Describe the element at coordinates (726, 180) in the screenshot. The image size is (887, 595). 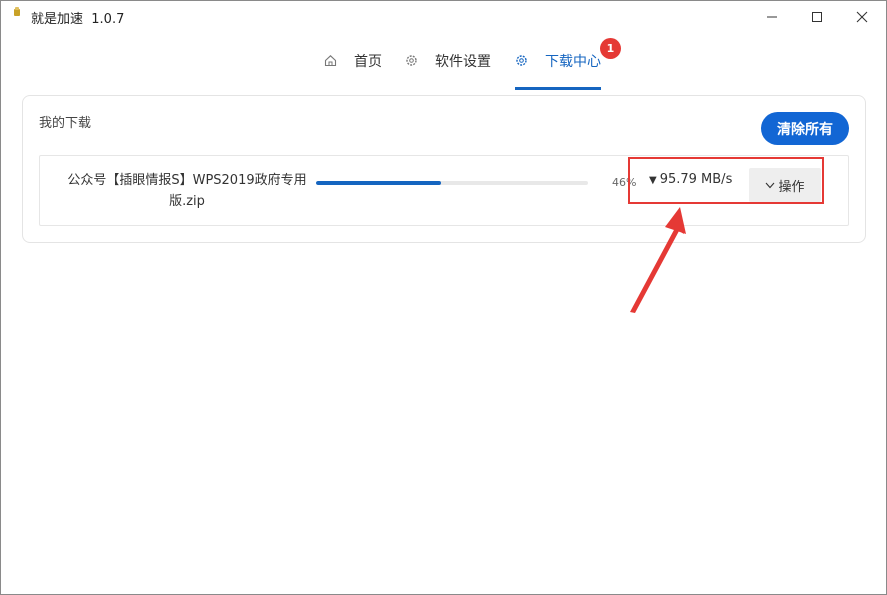
I see `annotation-highlight-box` at that location.